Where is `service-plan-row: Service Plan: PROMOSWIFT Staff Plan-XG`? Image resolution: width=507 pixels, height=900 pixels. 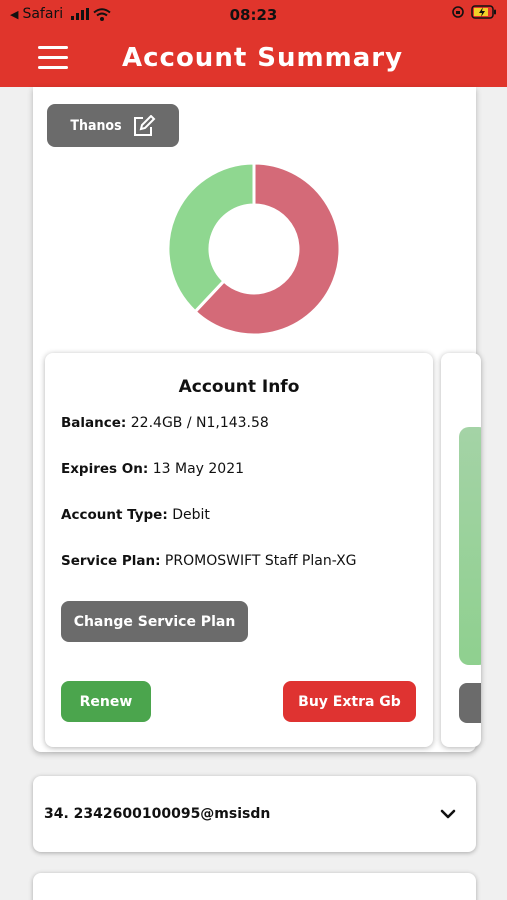 service-plan-row: Service Plan: PROMOSWIFT Staff Plan-XG is located at coordinates (209, 561).